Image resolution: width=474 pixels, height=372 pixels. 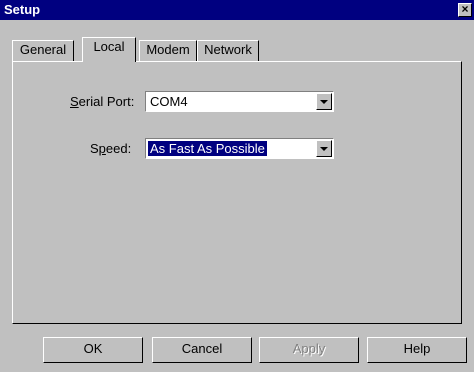 I want to click on speed-value: As Fast As Possible, so click(x=207, y=148).